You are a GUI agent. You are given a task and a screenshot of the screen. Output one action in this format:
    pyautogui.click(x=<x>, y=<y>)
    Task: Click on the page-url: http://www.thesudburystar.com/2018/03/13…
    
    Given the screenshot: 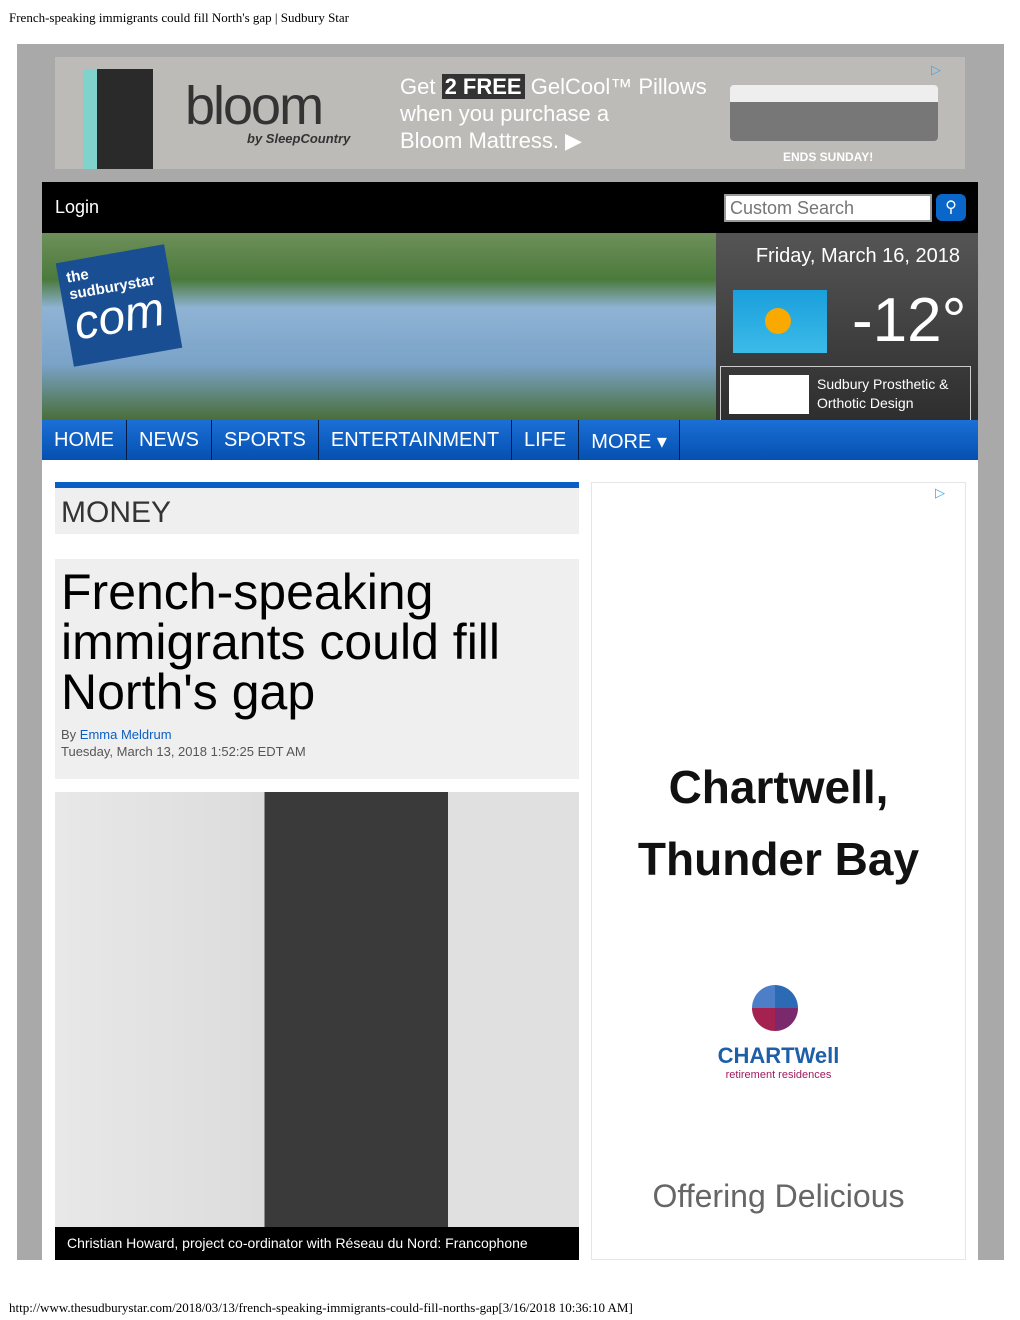 What is the action you would take?
    pyautogui.click(x=321, y=1307)
    